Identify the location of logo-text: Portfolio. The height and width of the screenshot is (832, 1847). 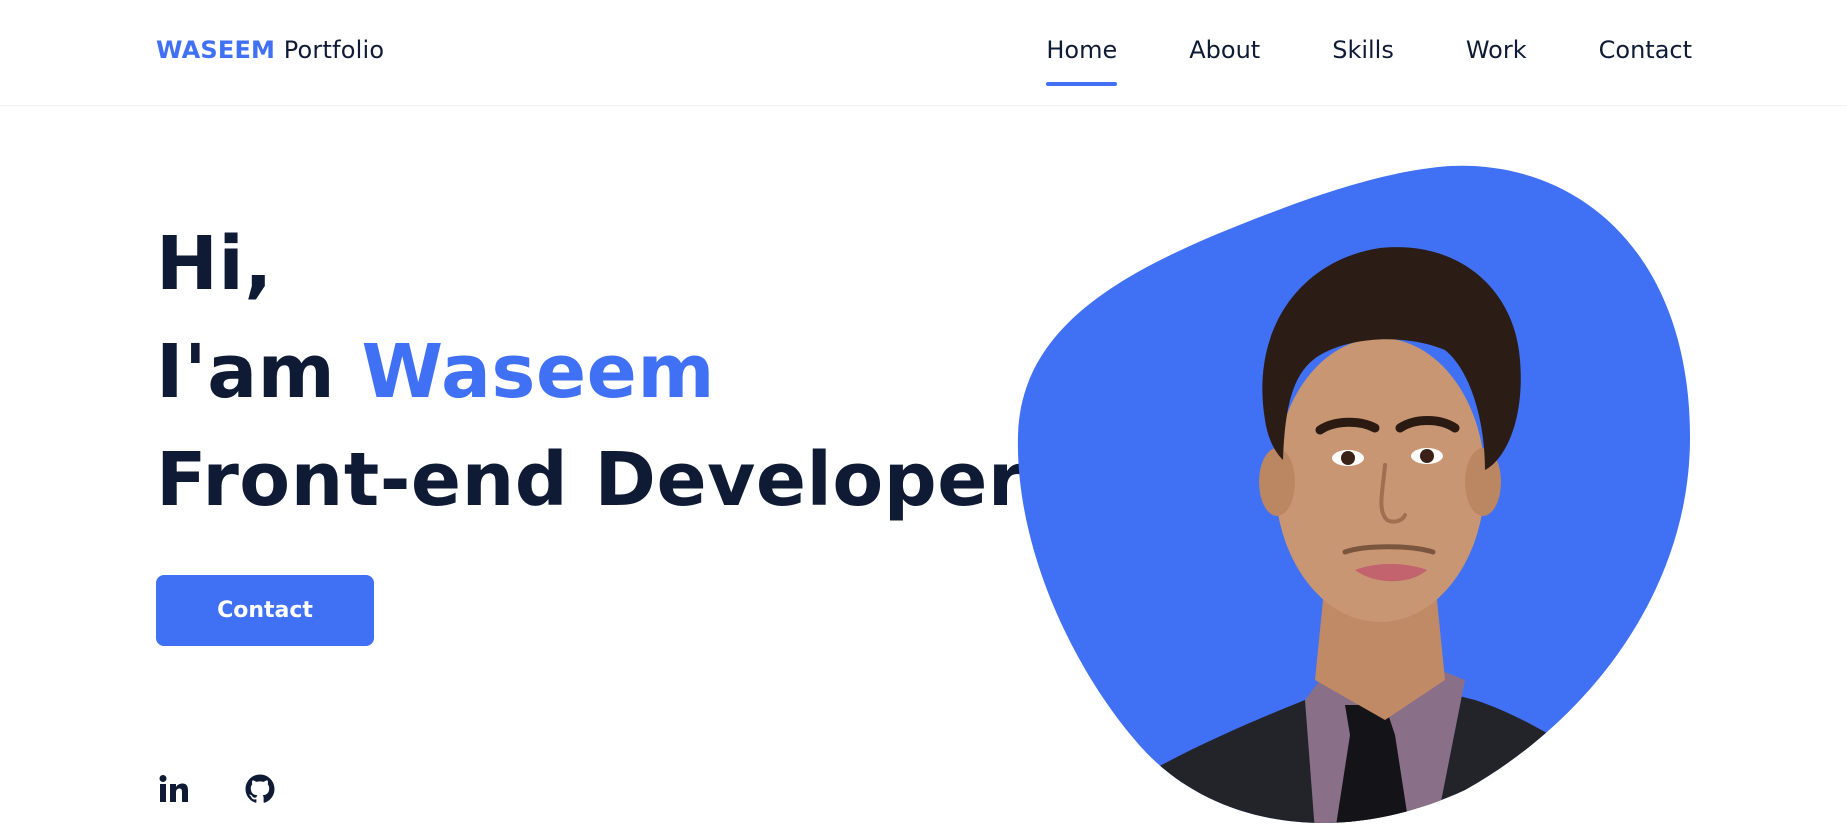
(334, 50).